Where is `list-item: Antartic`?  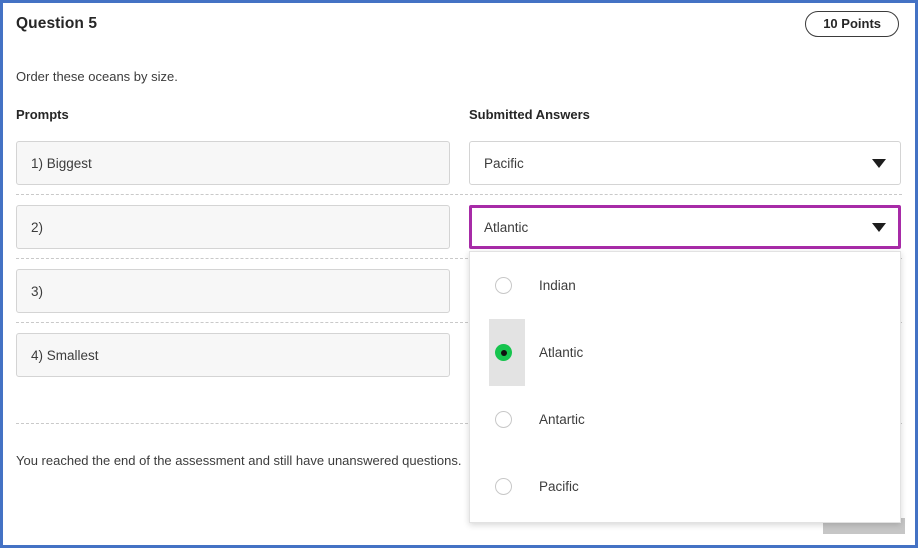
list-item: Antartic is located at coordinates (685, 419).